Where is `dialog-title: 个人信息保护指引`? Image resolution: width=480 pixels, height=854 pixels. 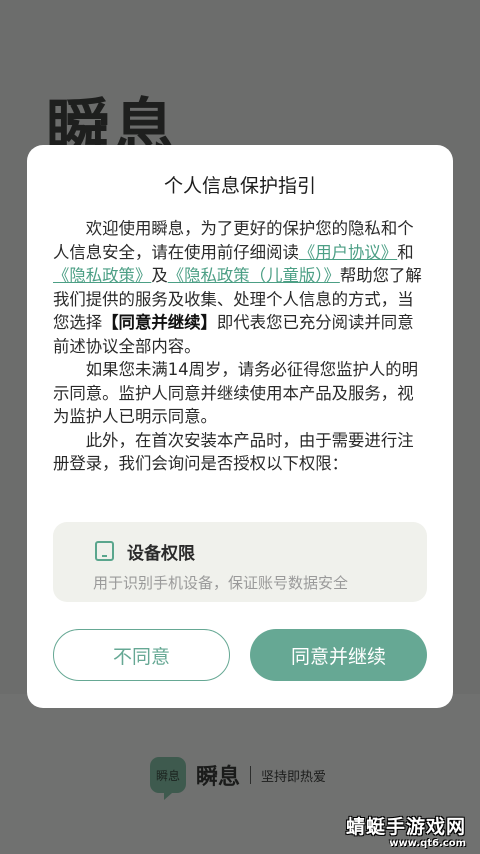 dialog-title: 个人信息保护指引 is located at coordinates (239, 186).